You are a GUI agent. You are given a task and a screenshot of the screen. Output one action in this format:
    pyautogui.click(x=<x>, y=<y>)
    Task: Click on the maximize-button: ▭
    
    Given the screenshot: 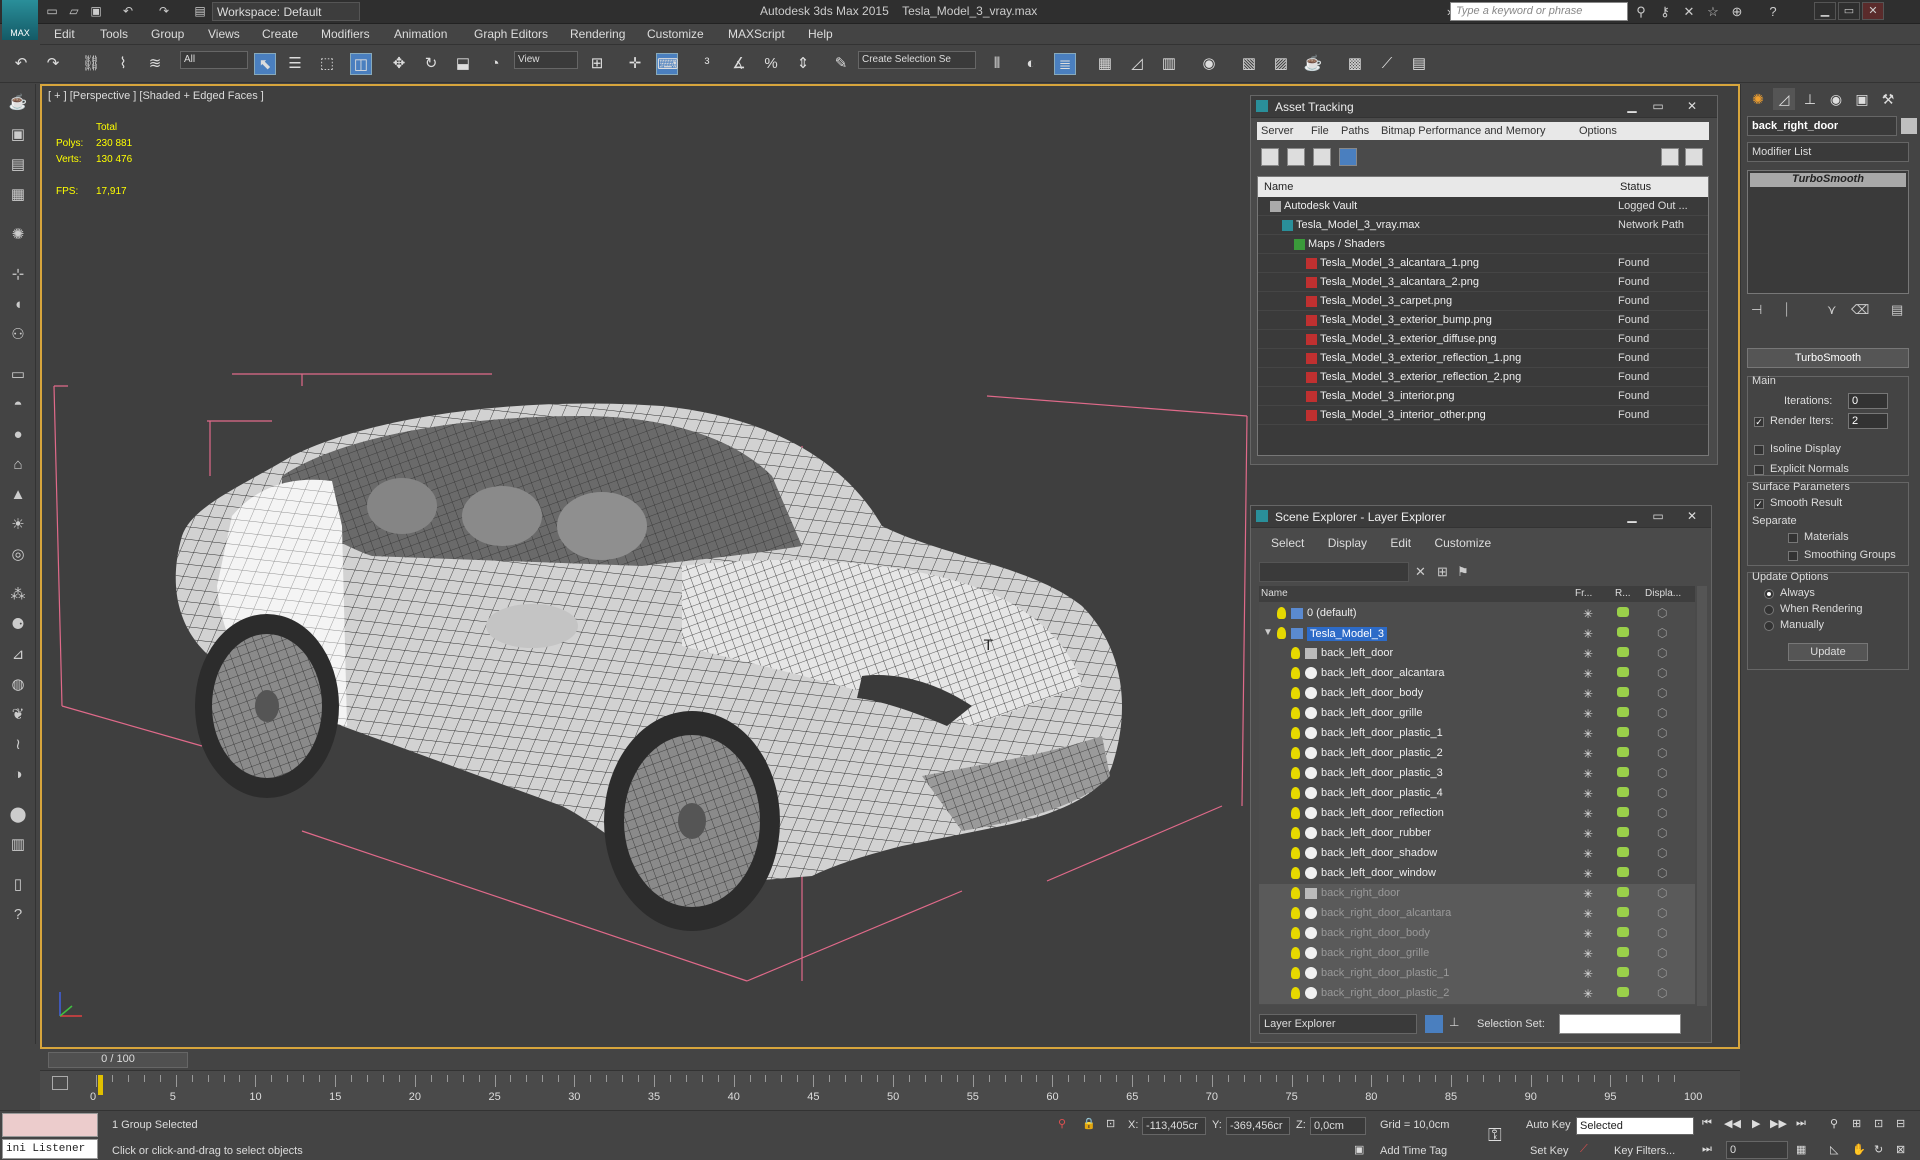 What is the action you would take?
    pyautogui.click(x=1849, y=11)
    